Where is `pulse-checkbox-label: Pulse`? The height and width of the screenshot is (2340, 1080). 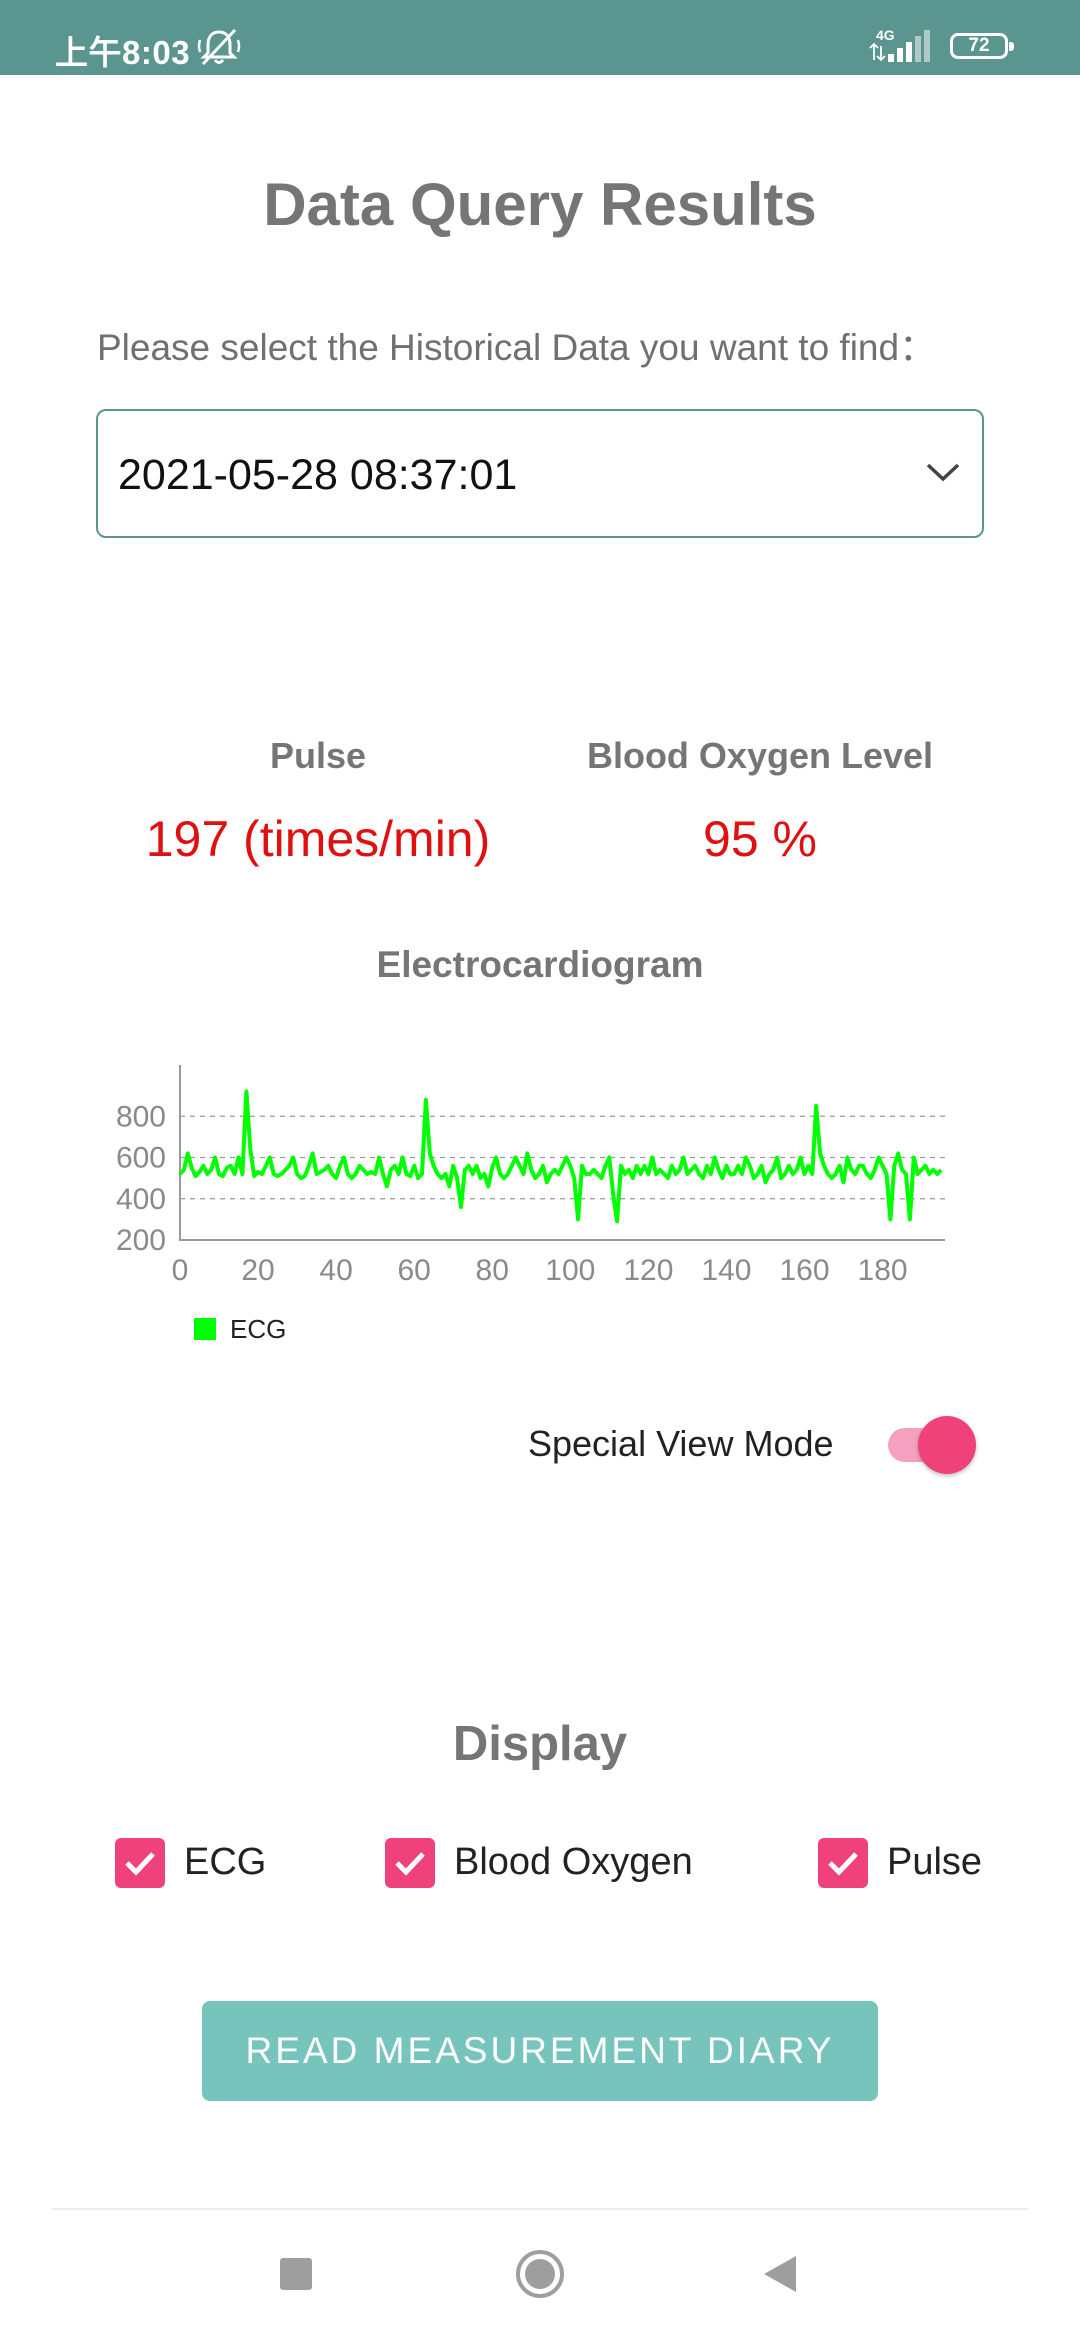
pulse-checkbox-label: Pulse is located at coordinates (934, 1862).